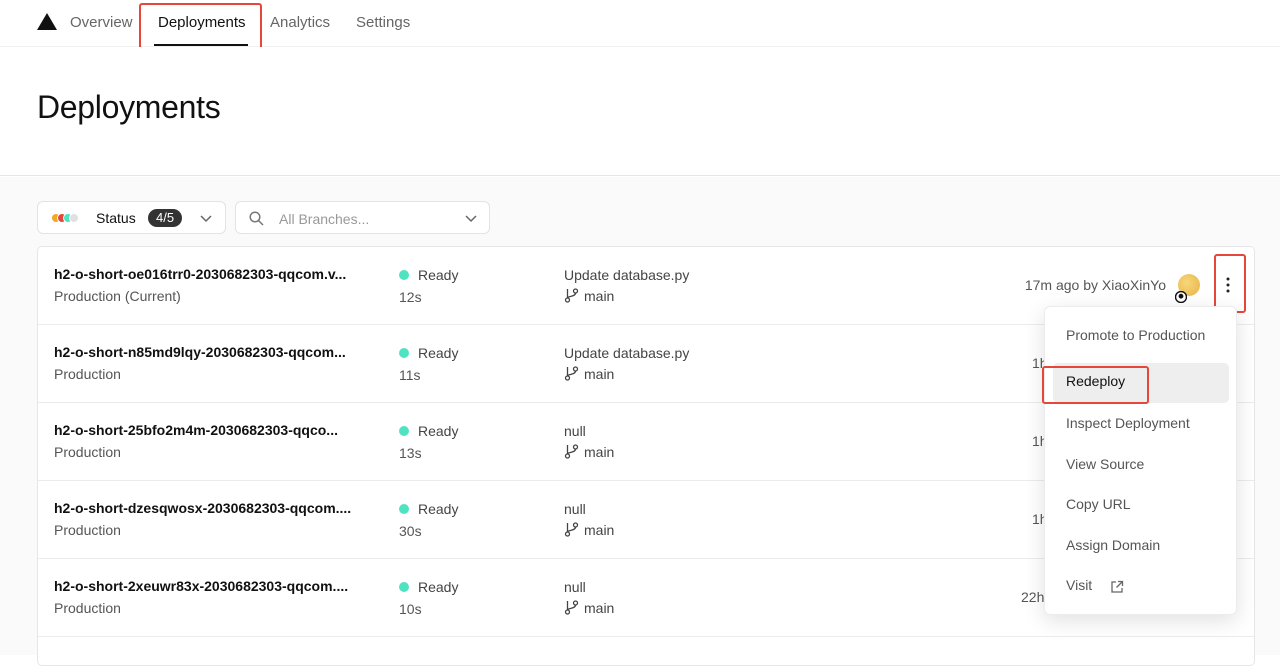  Describe the element at coordinates (1141, 466) in the screenshot. I see `menu-item-view-source: View Source` at that location.